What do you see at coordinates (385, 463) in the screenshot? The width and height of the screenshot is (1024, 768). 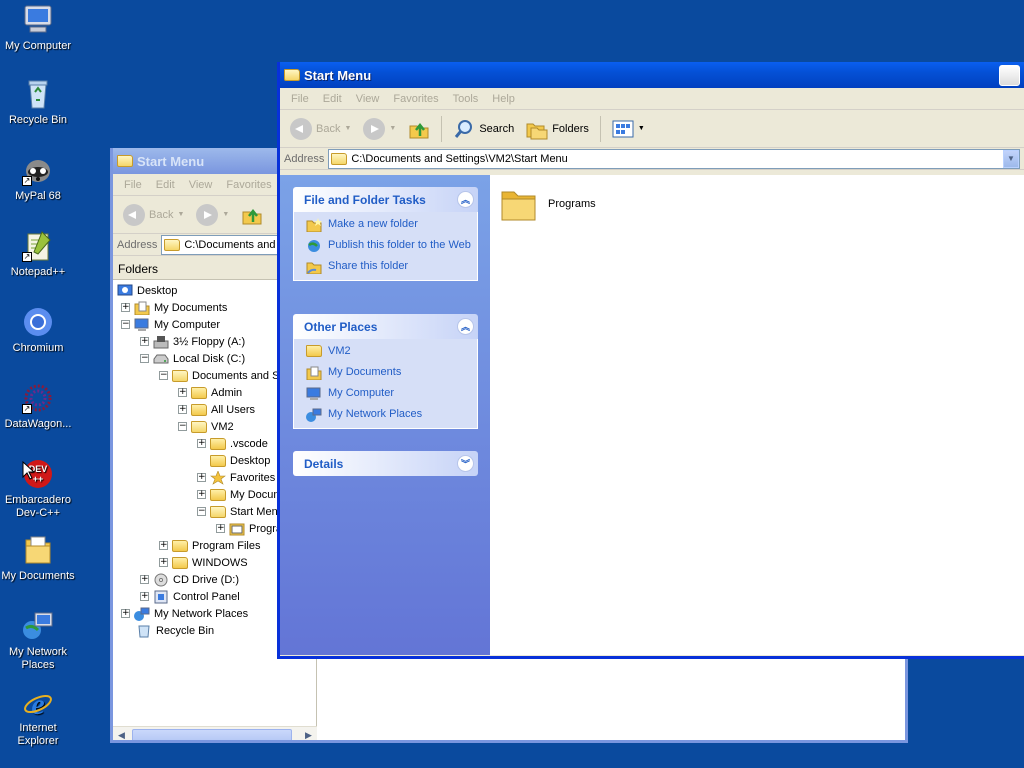 I see `details-header: Details ︾` at bounding box center [385, 463].